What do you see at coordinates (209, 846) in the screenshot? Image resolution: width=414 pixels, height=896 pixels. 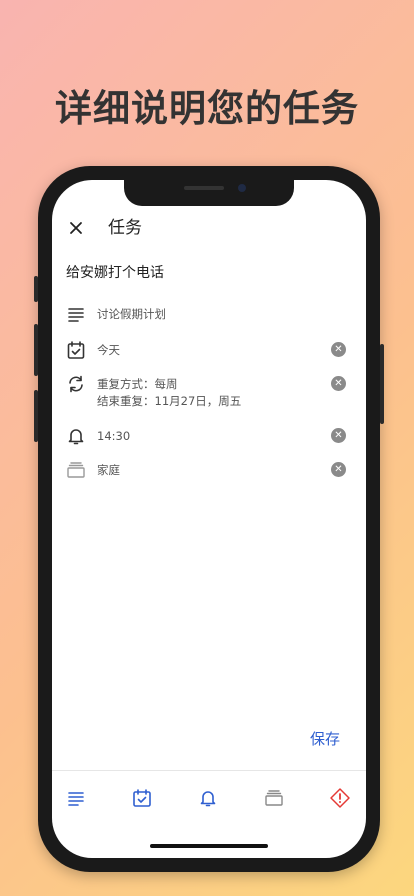 I see `home-indicator` at bounding box center [209, 846].